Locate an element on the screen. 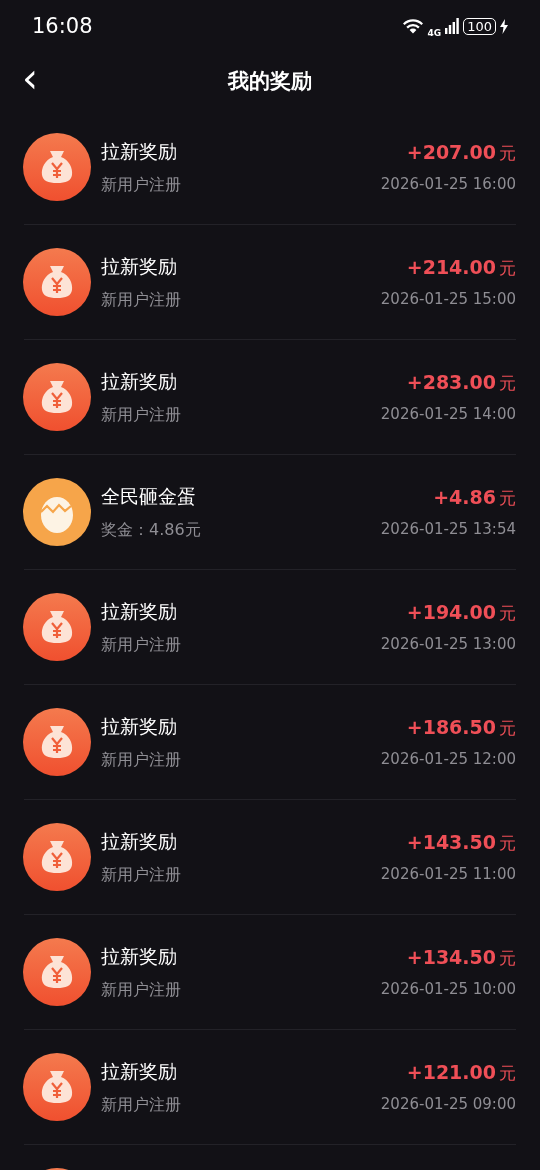 The width and height of the screenshot is (540, 1170). status-time: 16:08 is located at coordinates (62, 26).